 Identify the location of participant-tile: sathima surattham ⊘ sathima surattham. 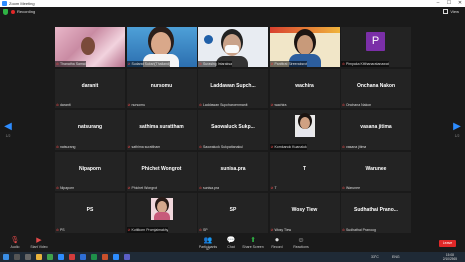
(161, 130).